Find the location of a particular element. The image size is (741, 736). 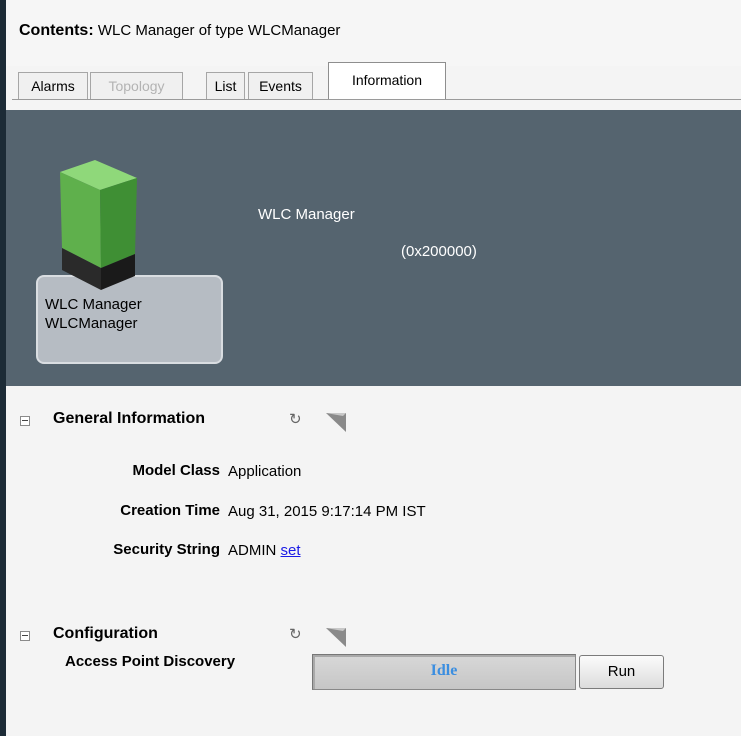

configuration-title: Configuration is located at coordinates (105, 633).